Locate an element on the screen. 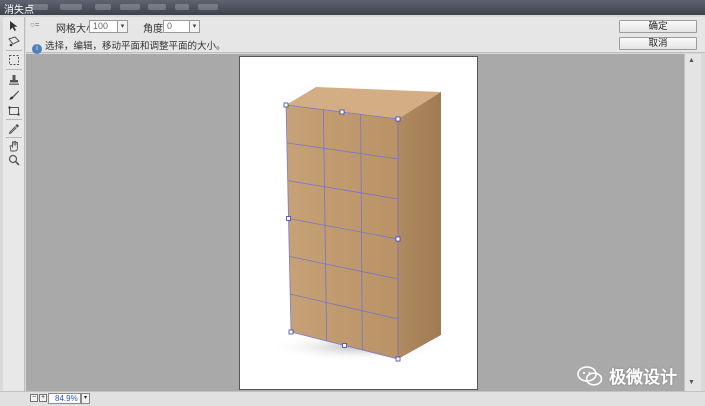 The width and height of the screenshot is (705, 406). grid-size-input: 100 is located at coordinates (103, 26).